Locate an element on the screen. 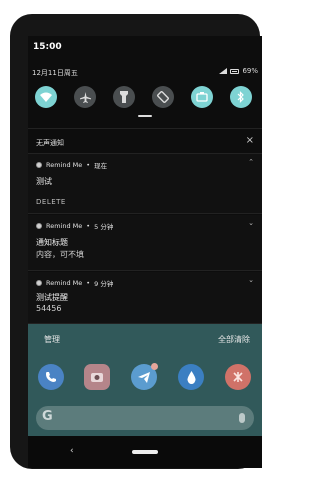 Image resolution: width=320 pixels, height=480 pixels. telegram-icon is located at coordinates (144, 377).